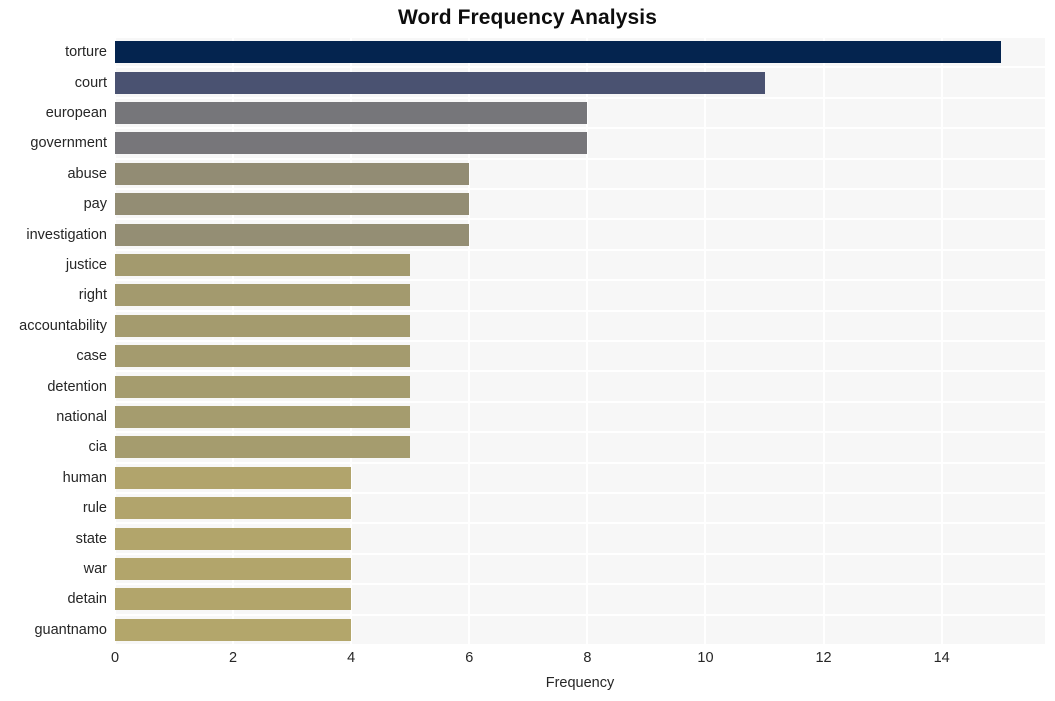 The height and width of the screenshot is (701, 1055). Describe the element at coordinates (91, 538) in the screenshot. I see `y-tick-label: state` at that location.